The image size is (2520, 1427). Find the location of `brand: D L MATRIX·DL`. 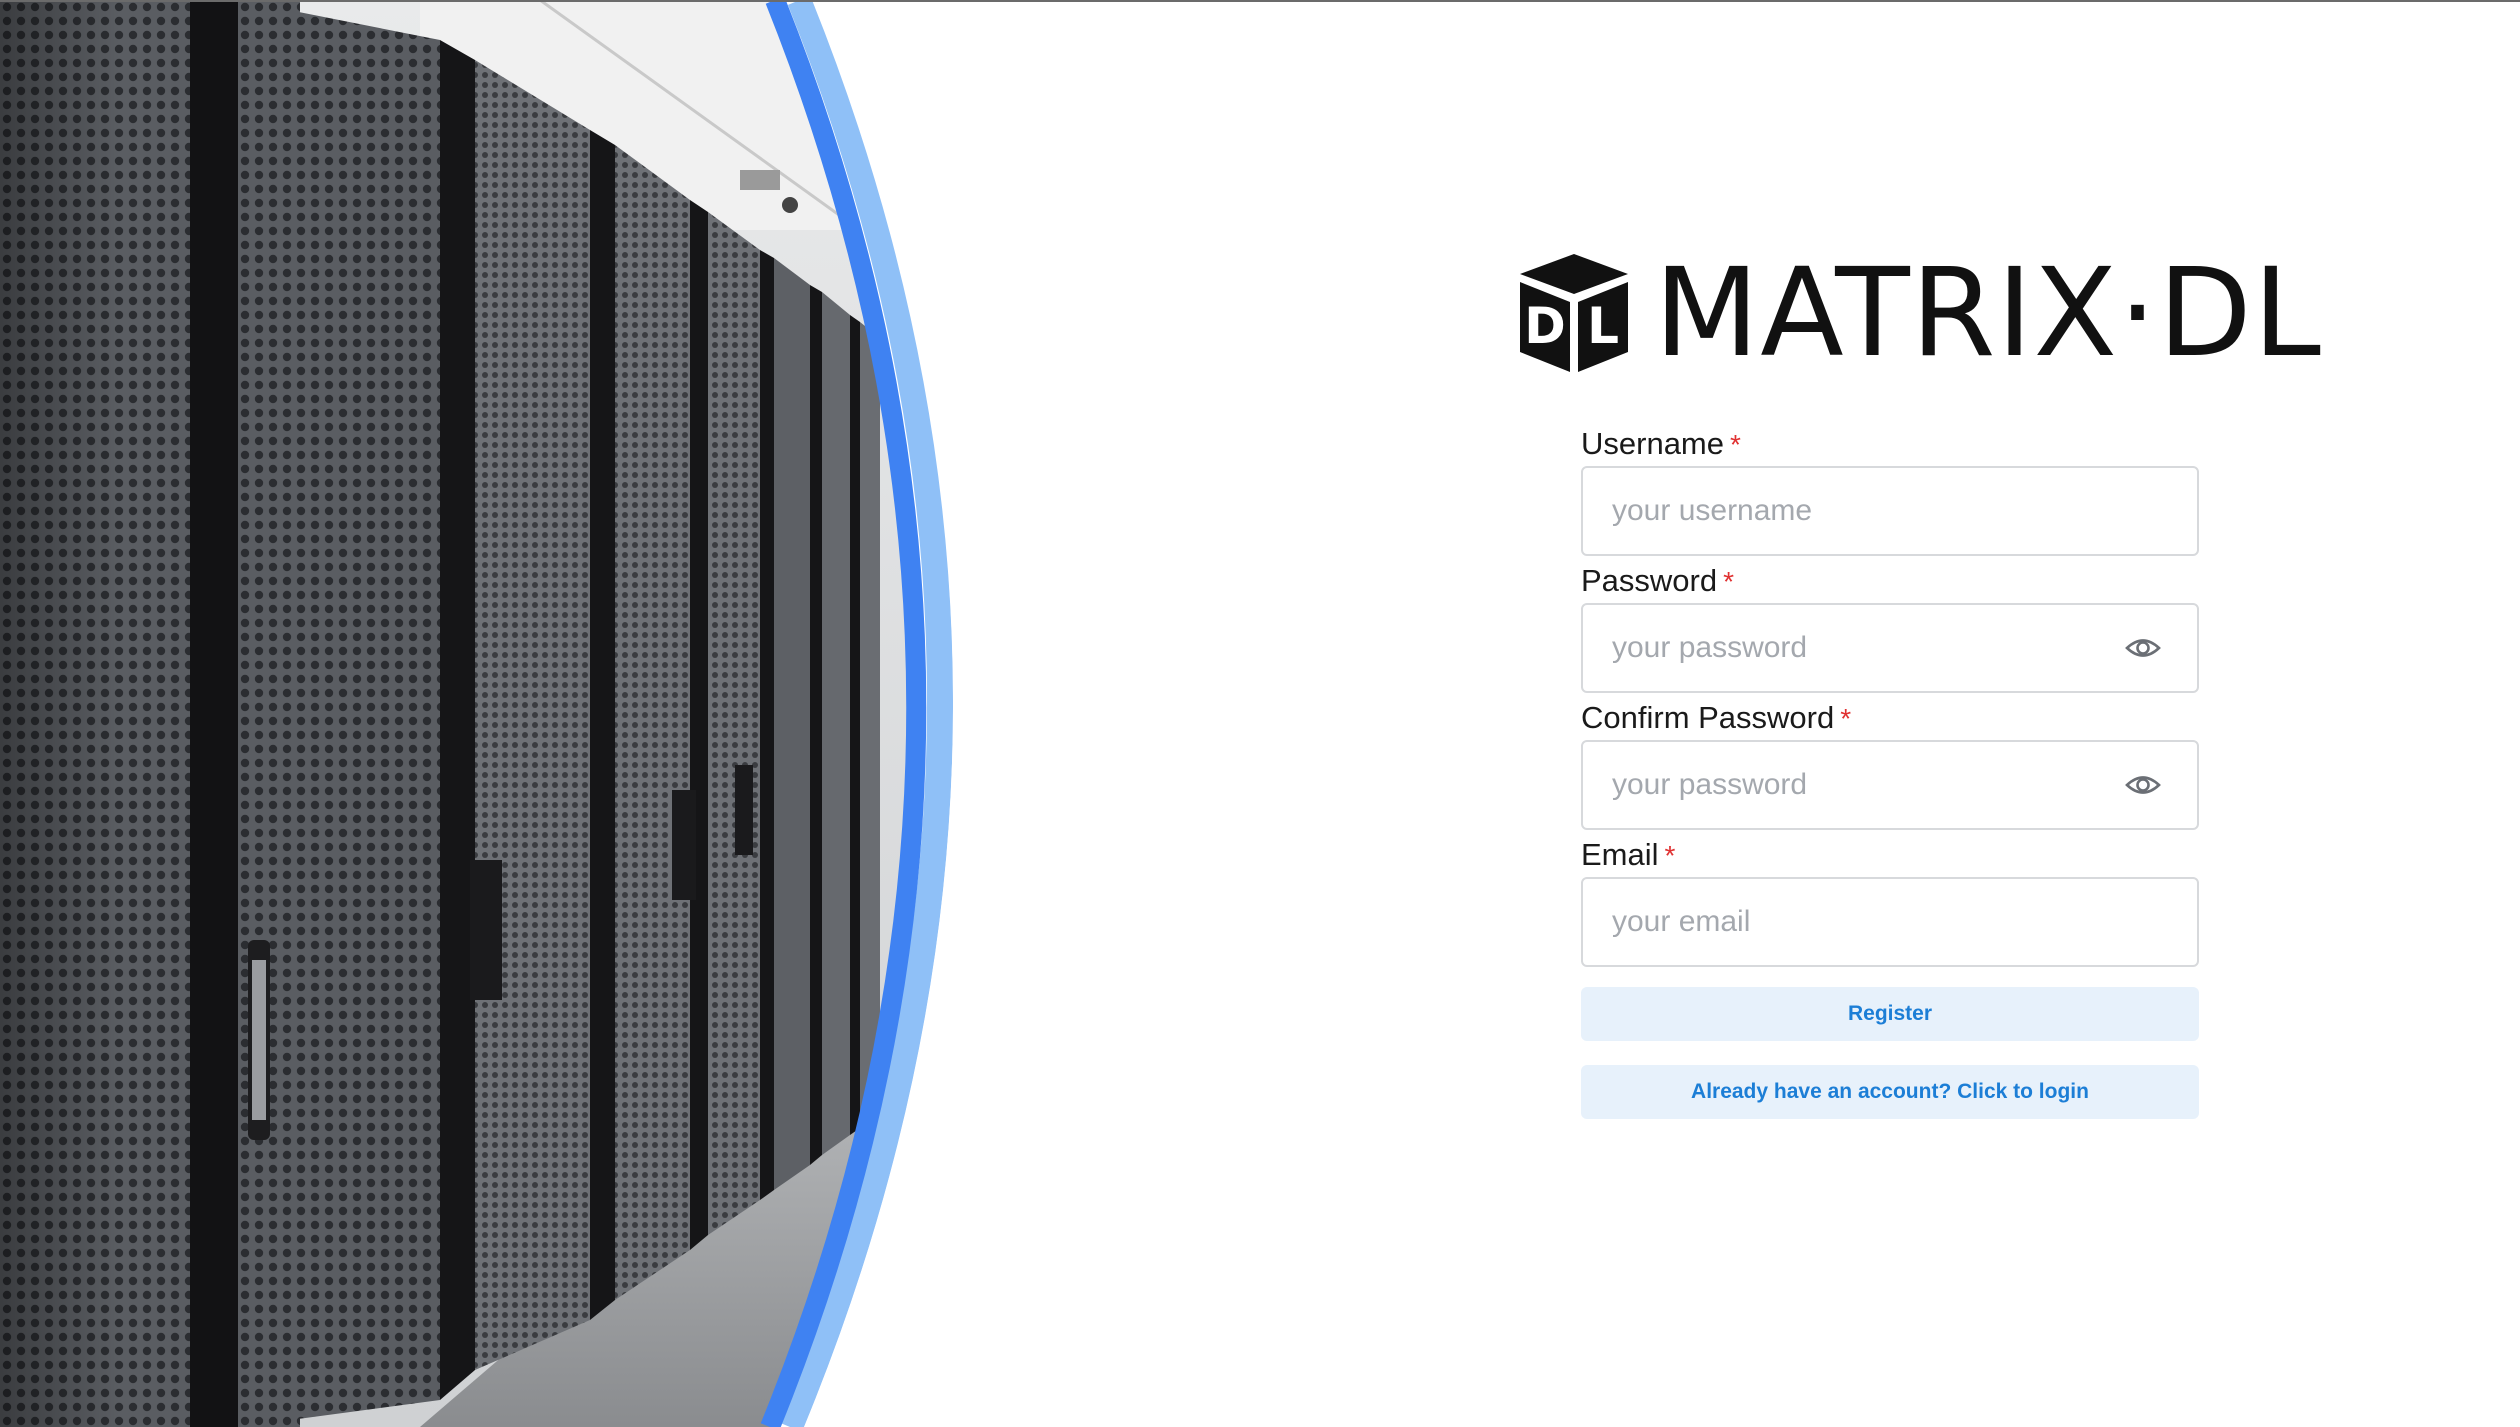

brand: D L MATRIX·DL is located at coordinates (1917, 313).